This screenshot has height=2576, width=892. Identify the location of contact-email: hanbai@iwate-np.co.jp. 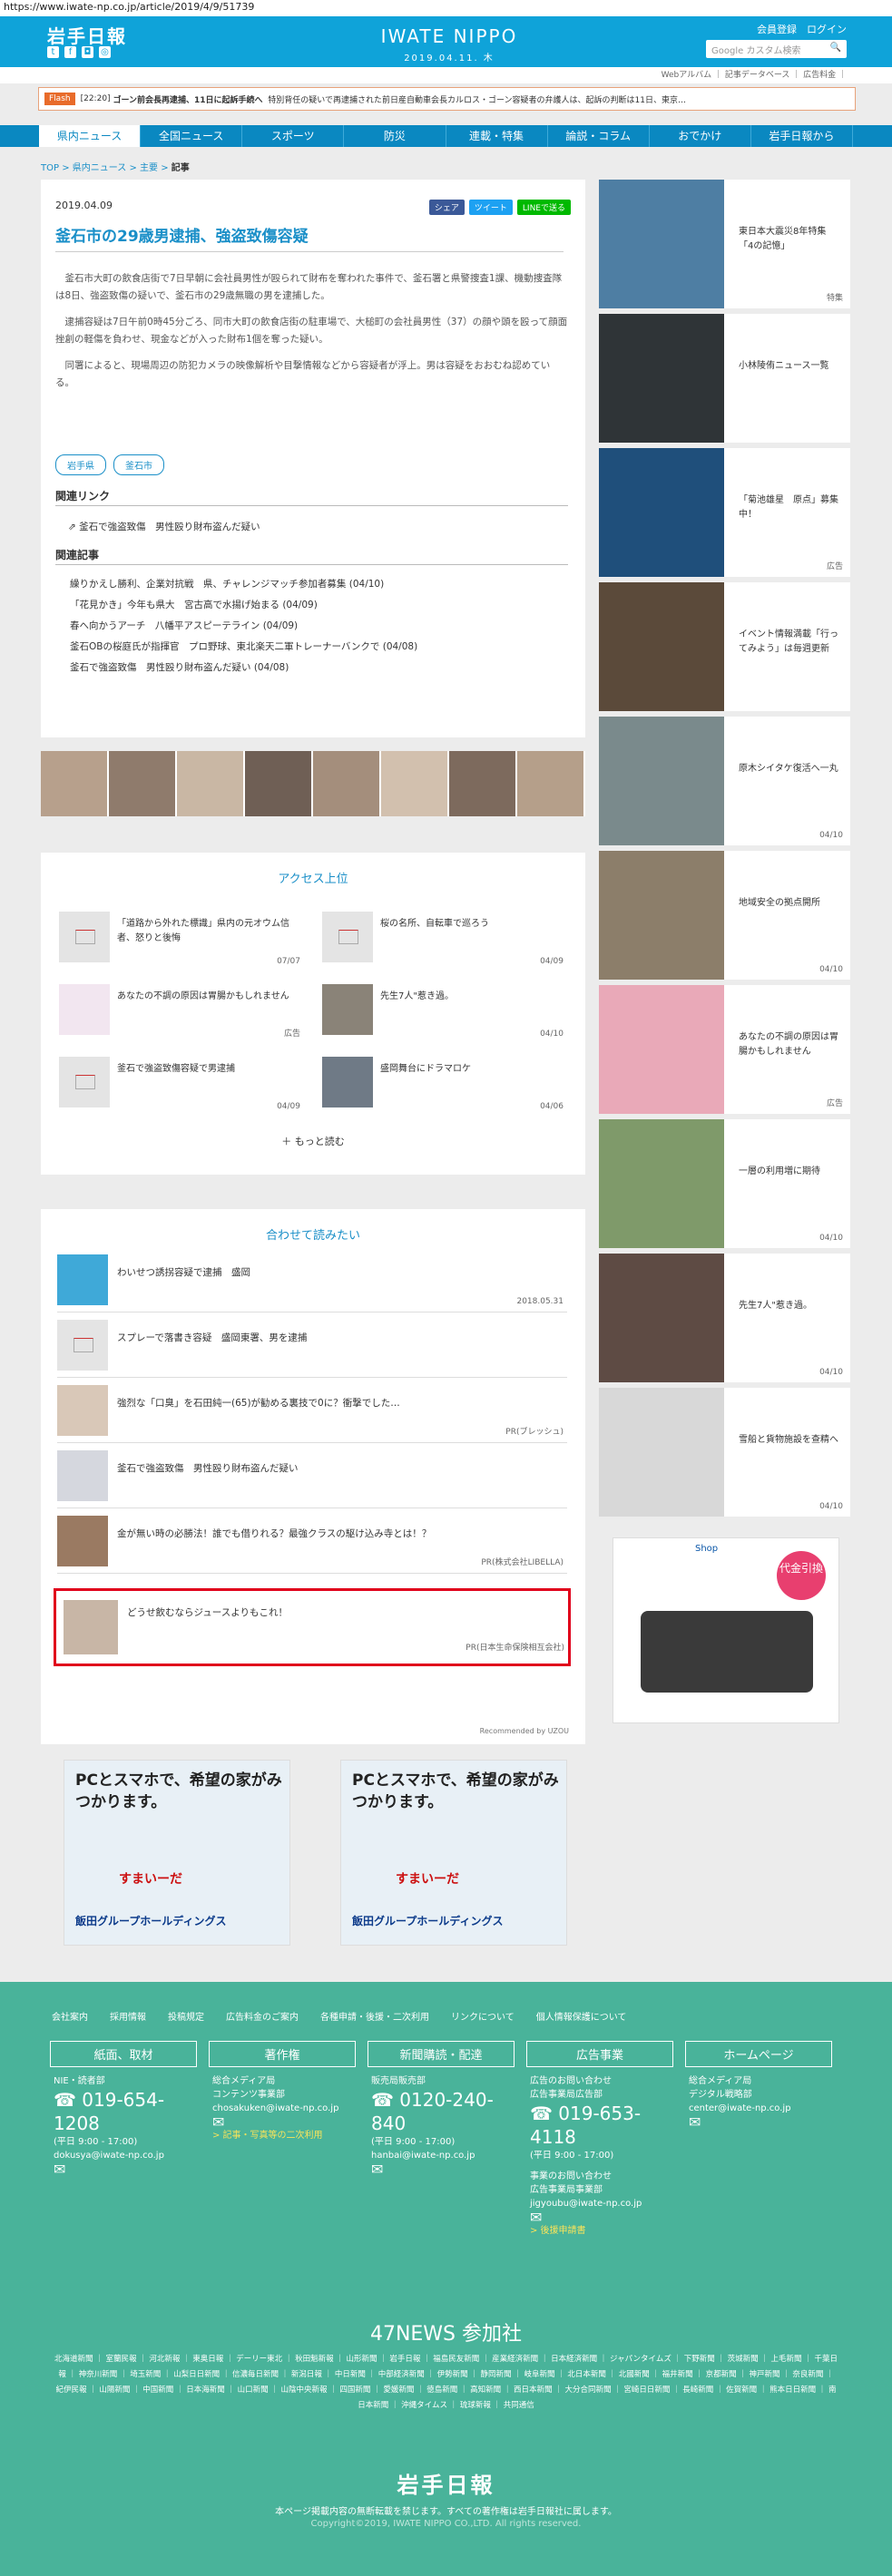
(441, 2155).